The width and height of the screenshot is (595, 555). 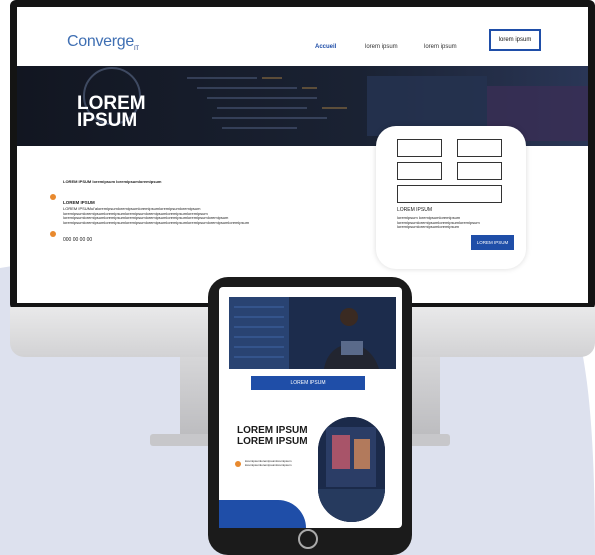 I want to click on tablet-home-button, so click(x=308, y=539).